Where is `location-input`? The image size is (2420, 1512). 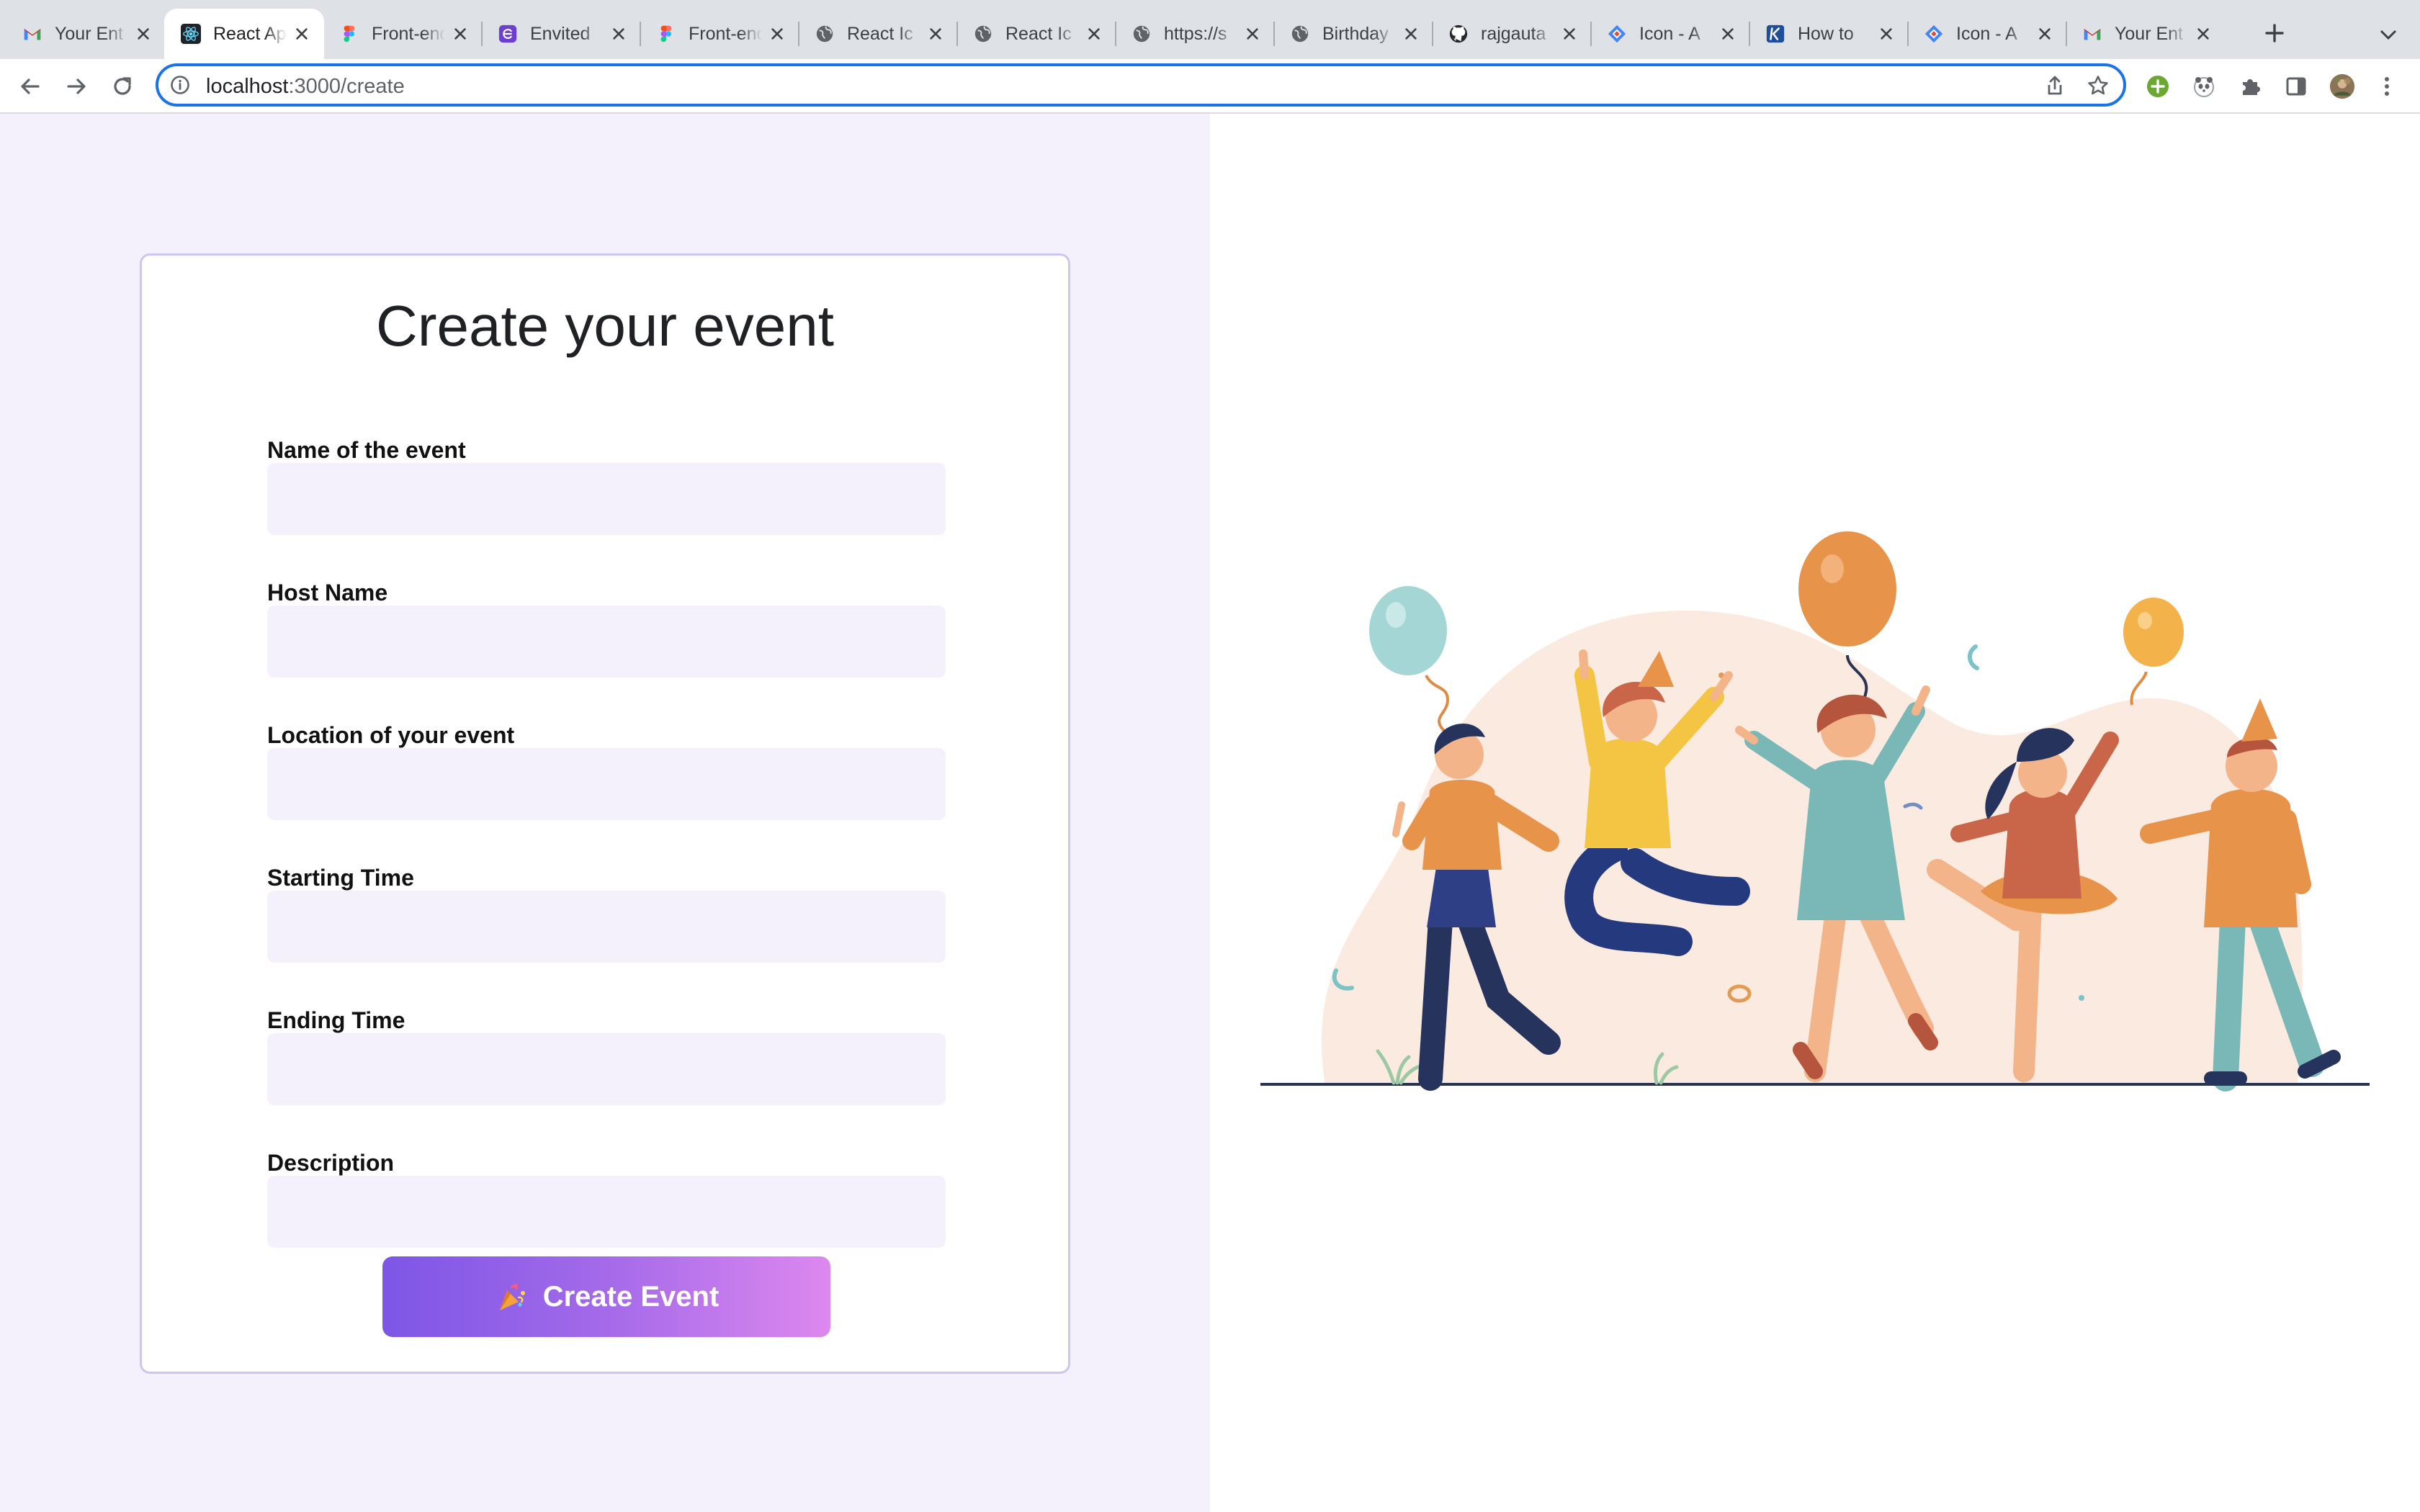
location-input is located at coordinates (606, 784).